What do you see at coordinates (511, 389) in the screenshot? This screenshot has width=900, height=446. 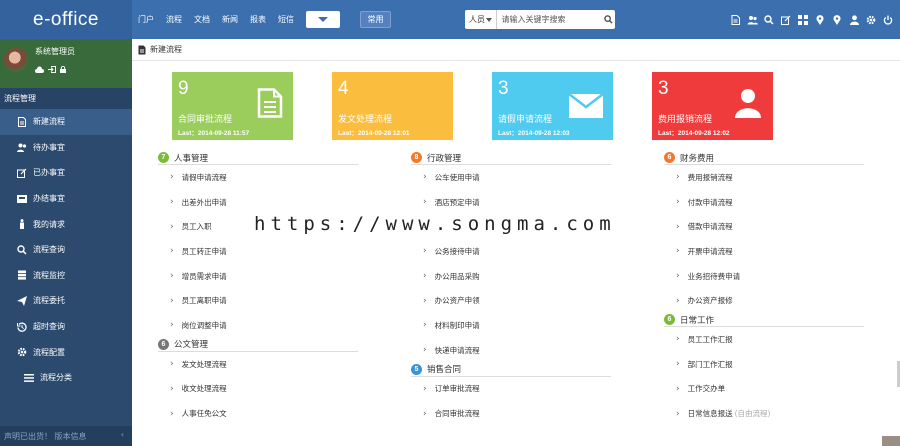 I see `flow-link: › 订单审批流程` at bounding box center [511, 389].